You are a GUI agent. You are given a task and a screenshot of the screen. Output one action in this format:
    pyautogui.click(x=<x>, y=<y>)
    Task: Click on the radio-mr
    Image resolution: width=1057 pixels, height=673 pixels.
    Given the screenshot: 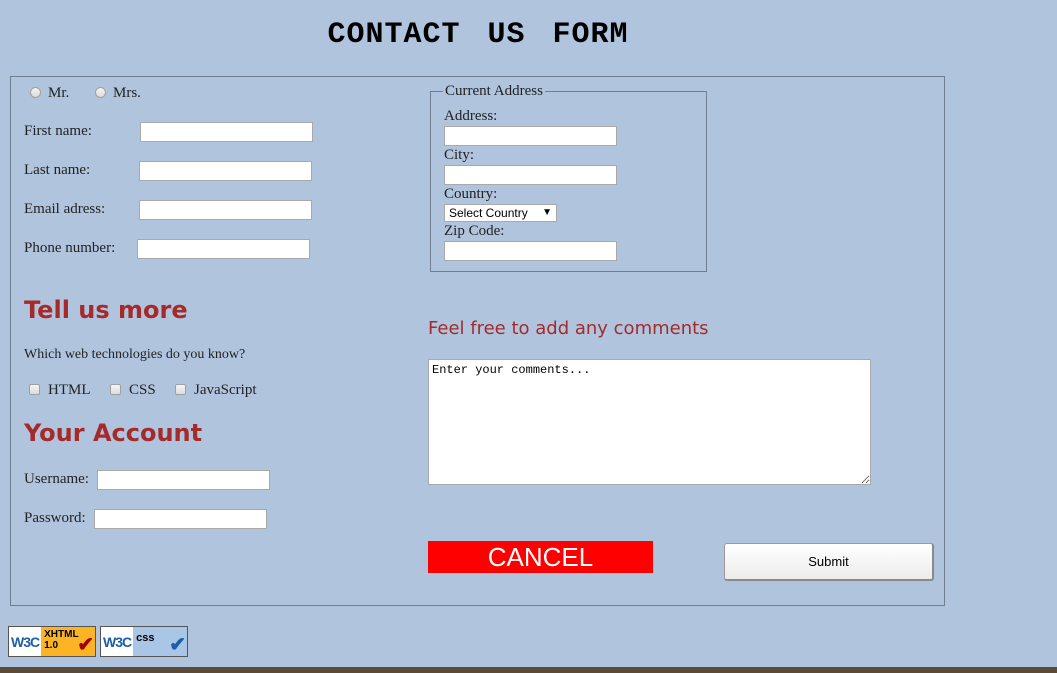 What is the action you would take?
    pyautogui.click(x=35, y=92)
    